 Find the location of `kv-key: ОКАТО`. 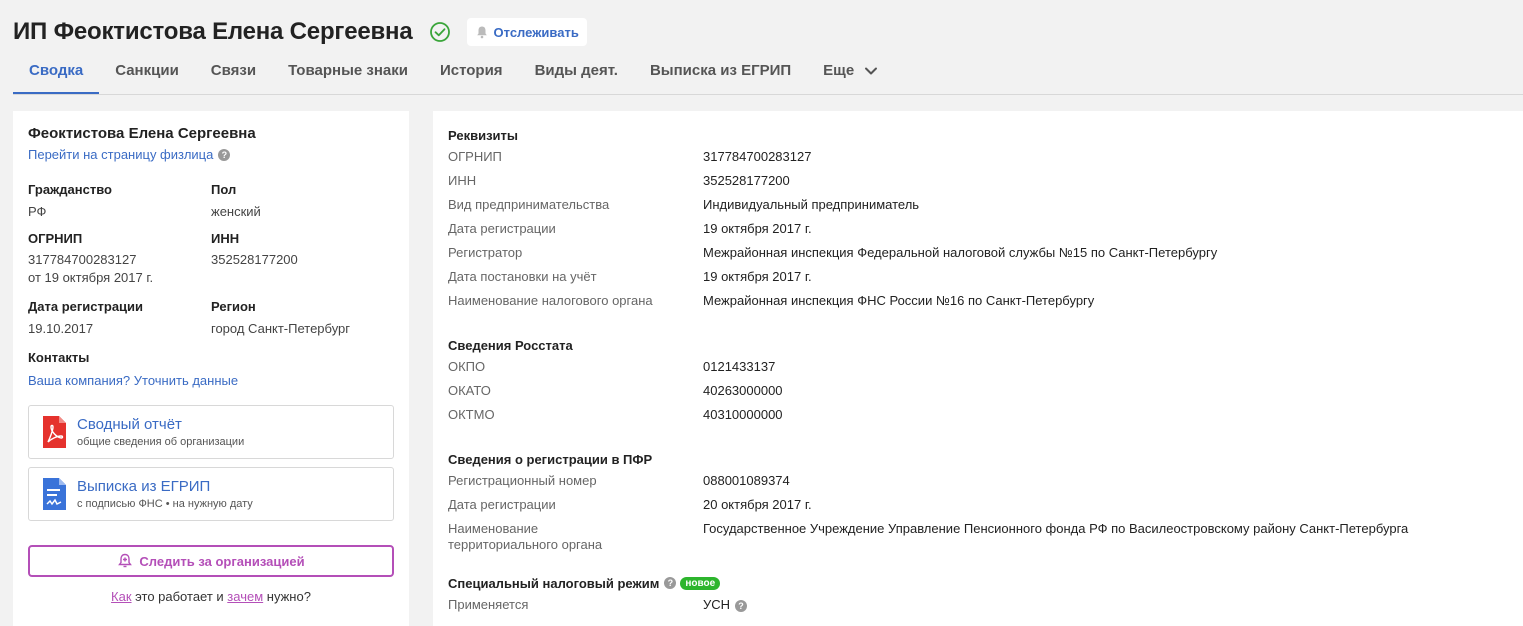

kv-key: ОКАТО is located at coordinates (469, 390).